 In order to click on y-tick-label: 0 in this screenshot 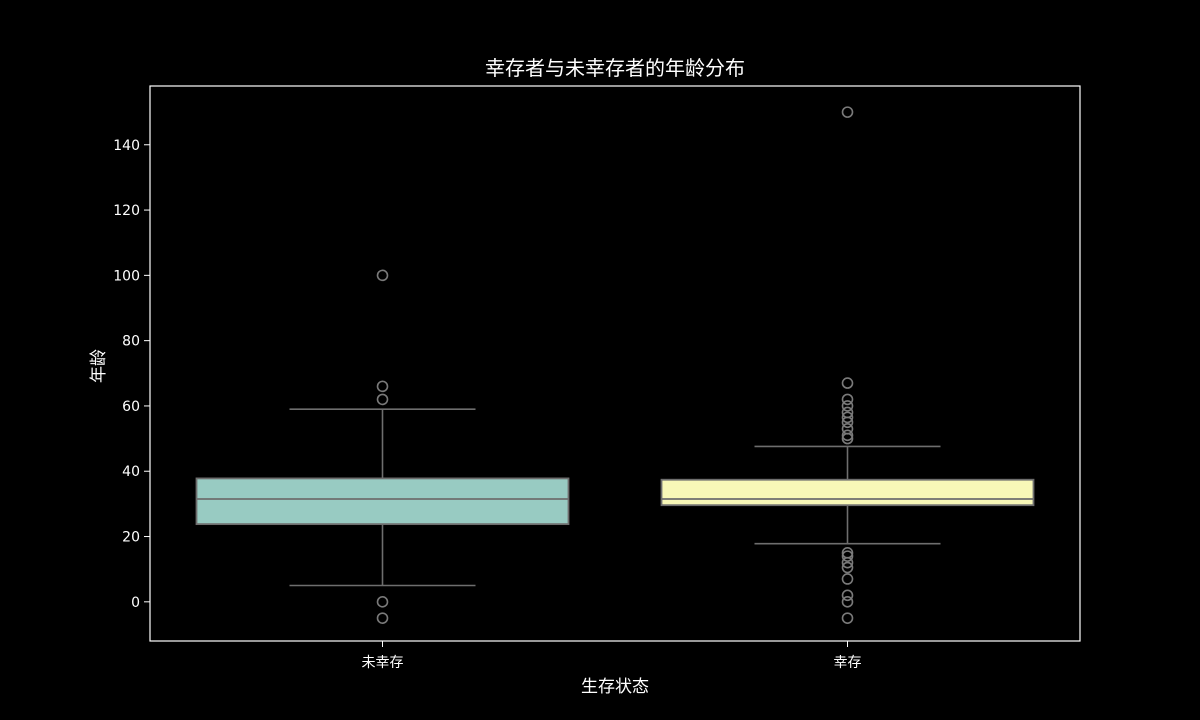, I will do `click(135, 603)`.